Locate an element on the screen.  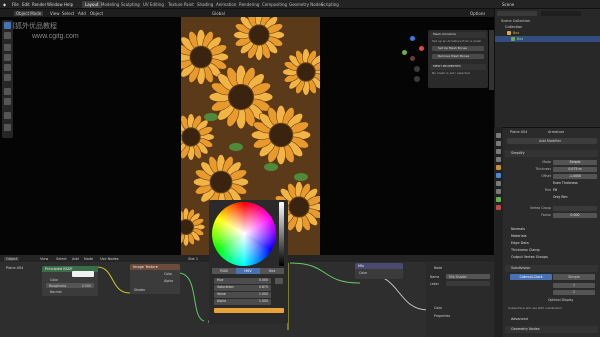
navigation-gizmo is located at coordinates (413, 49).